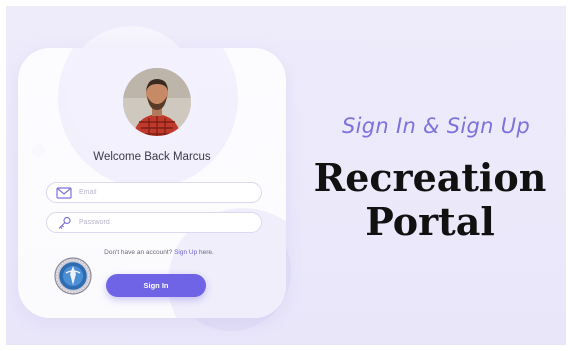  I want to click on sign-in-button: Sign In, so click(156, 285).